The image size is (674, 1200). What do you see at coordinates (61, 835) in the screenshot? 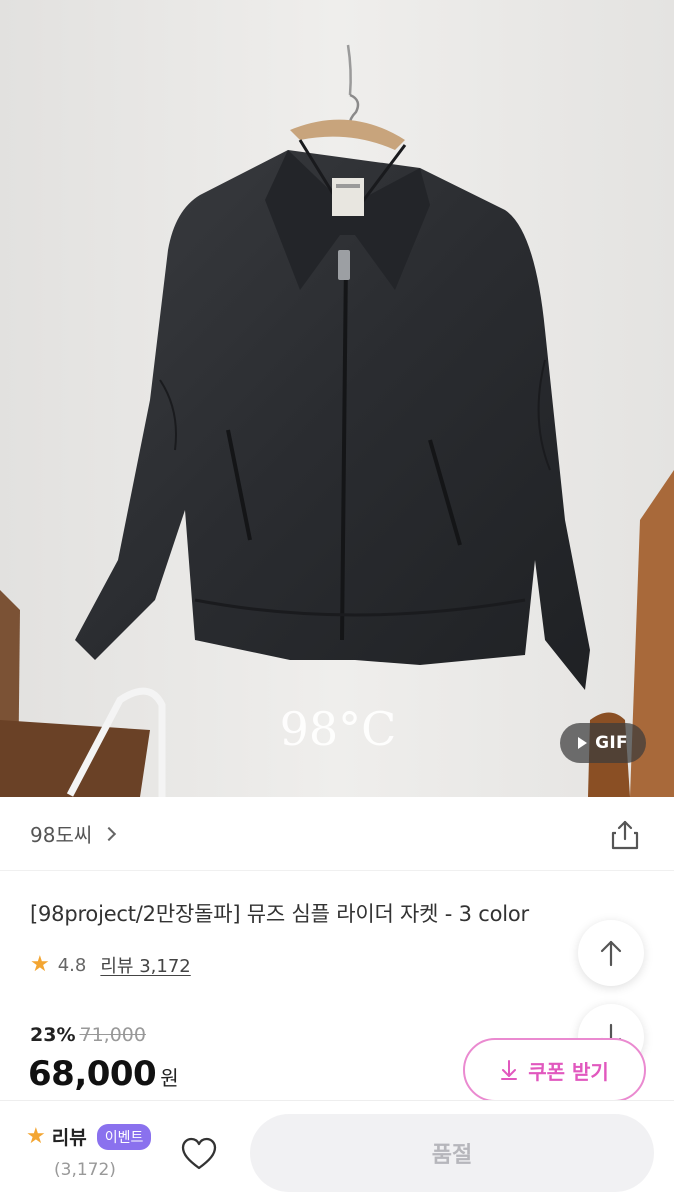
I see `shop-name: 98도씨` at bounding box center [61, 835].